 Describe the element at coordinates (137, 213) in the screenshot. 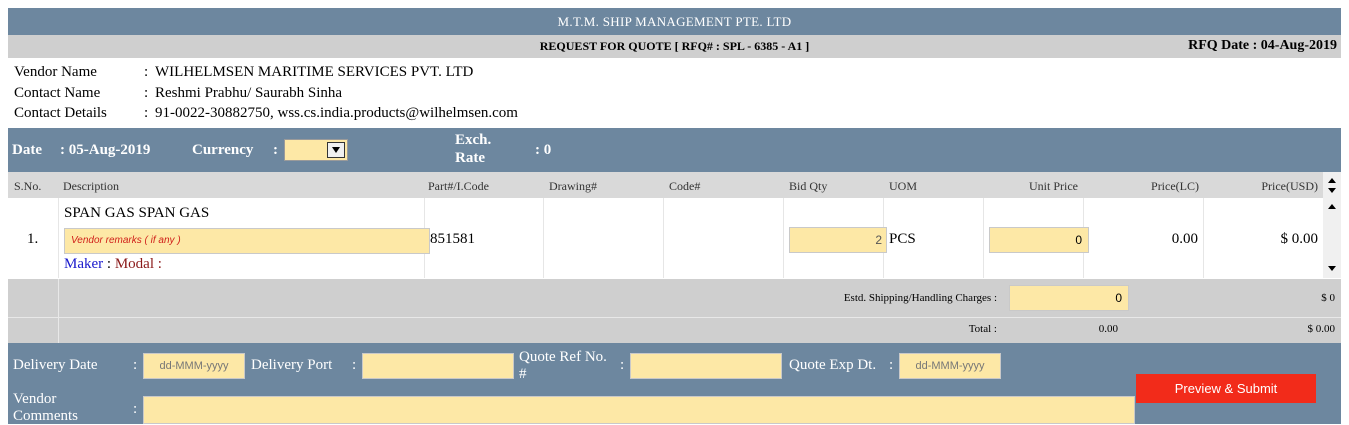

I see `row-description: SPAN GAS SPAN GAS` at that location.